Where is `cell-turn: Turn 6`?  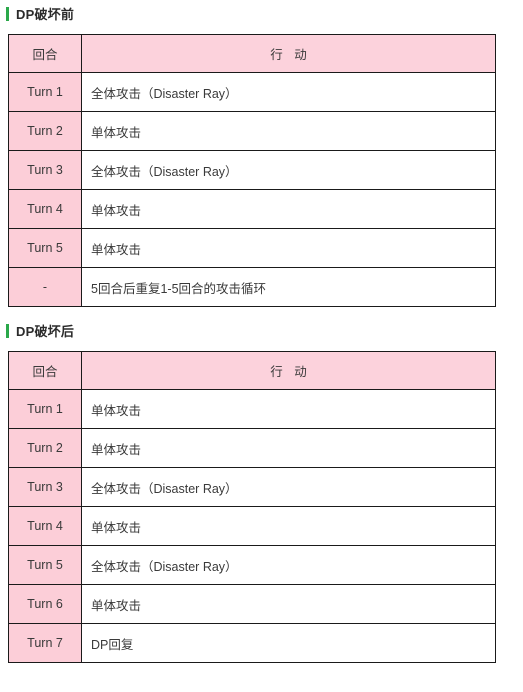
cell-turn: Turn 6 is located at coordinates (45, 604).